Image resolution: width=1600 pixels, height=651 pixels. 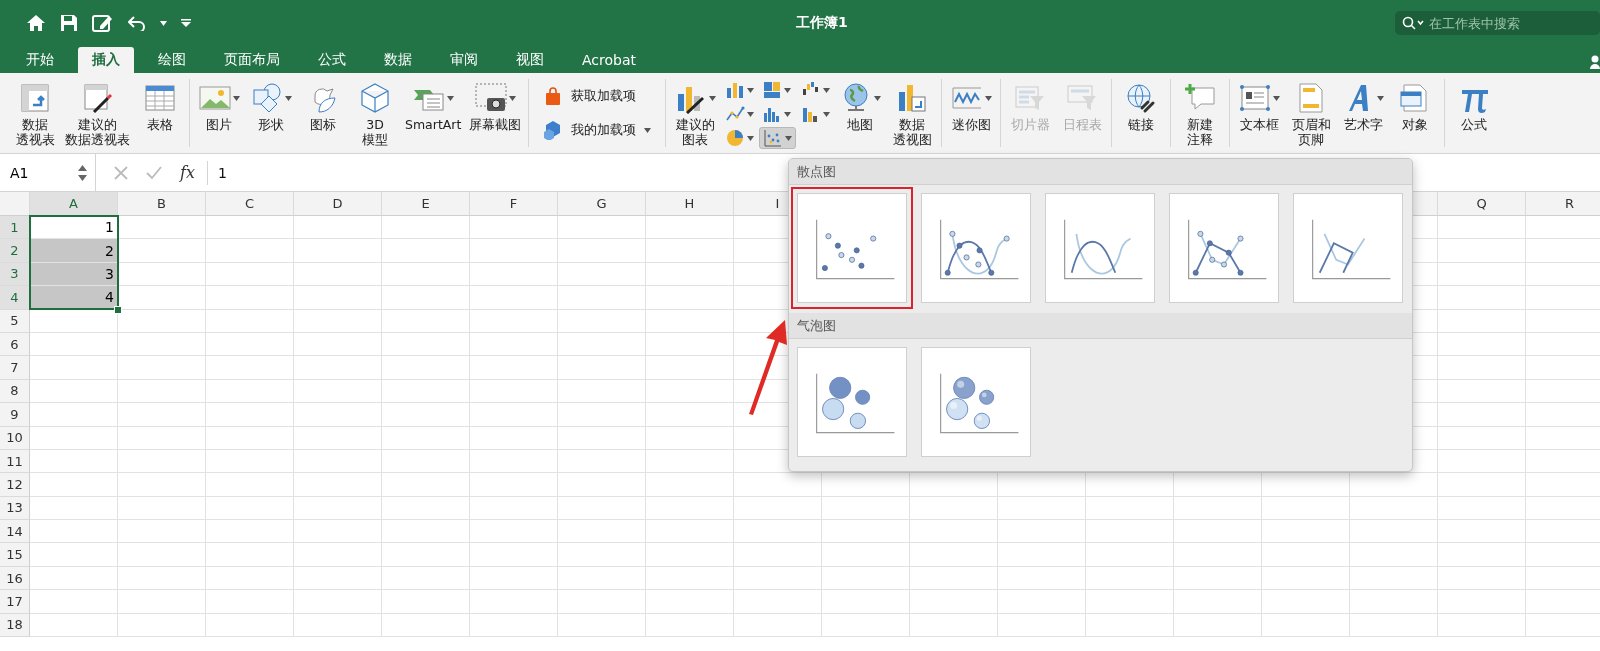 What do you see at coordinates (426, 204) in the screenshot?
I see `column-header: E` at bounding box center [426, 204].